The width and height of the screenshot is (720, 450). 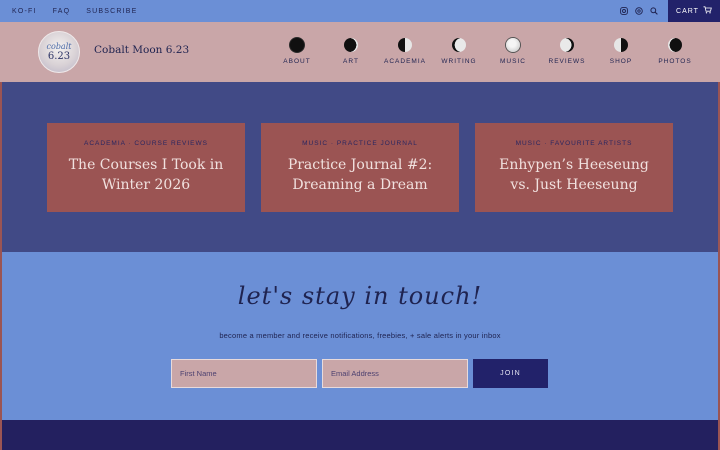 What do you see at coordinates (297, 45) in the screenshot?
I see `new-moon-icon` at bounding box center [297, 45].